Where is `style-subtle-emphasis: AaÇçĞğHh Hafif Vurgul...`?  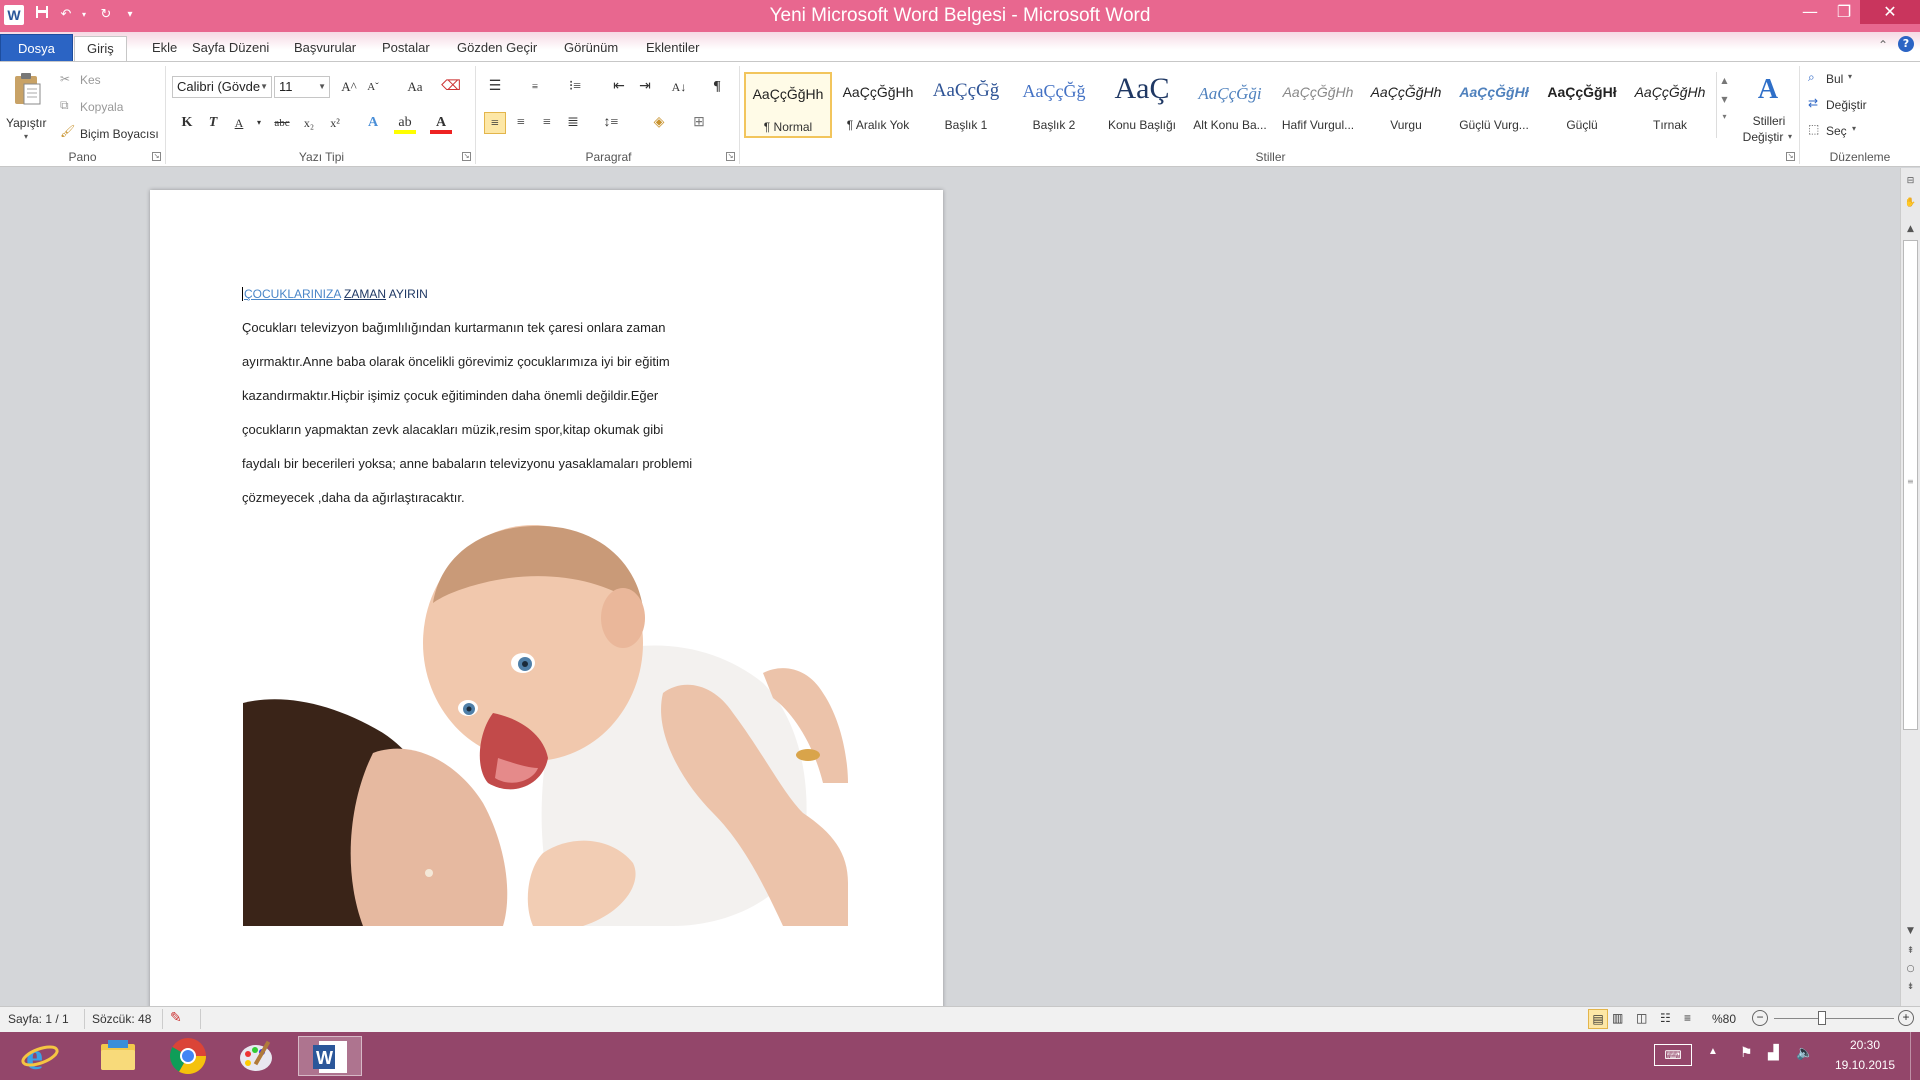
style-subtle-emphasis: AaÇçĞğHh Hafif Vurgul... is located at coordinates (1318, 105).